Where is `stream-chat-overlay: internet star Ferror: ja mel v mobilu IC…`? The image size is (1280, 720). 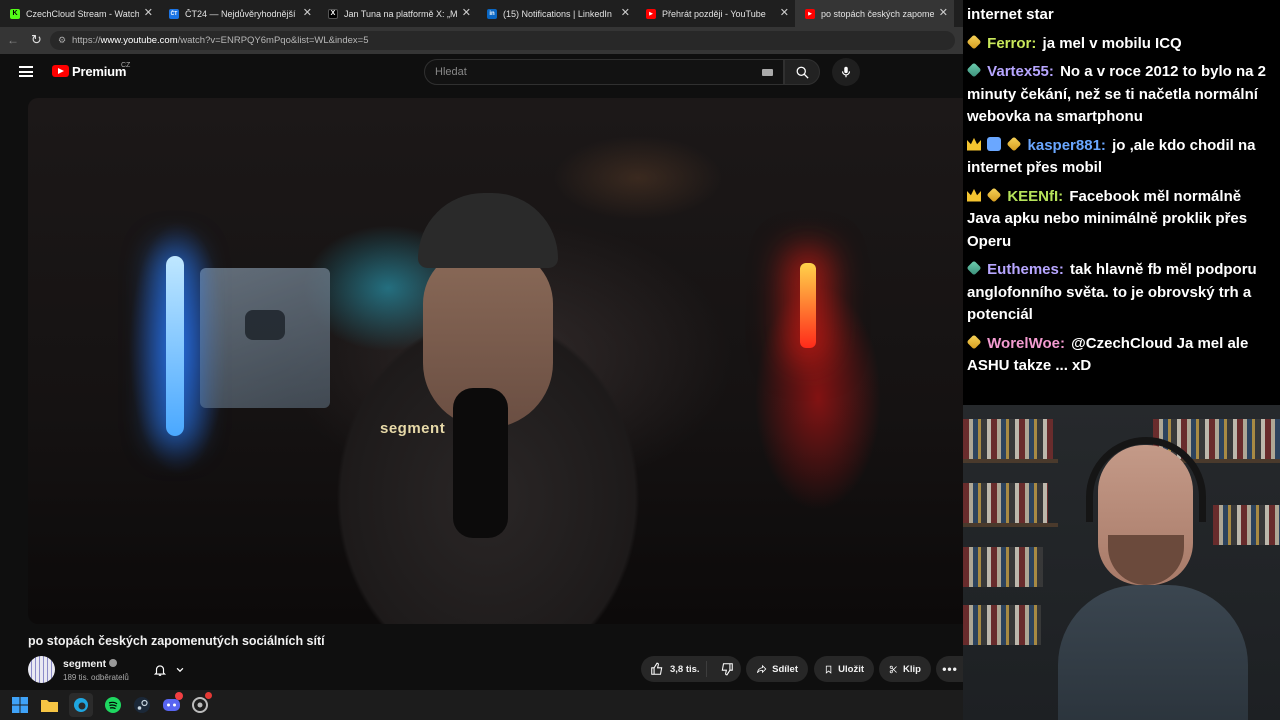
stream-chat-overlay: internet star Ferror: ja mel v mobilu IC… is located at coordinates (1121, 202).